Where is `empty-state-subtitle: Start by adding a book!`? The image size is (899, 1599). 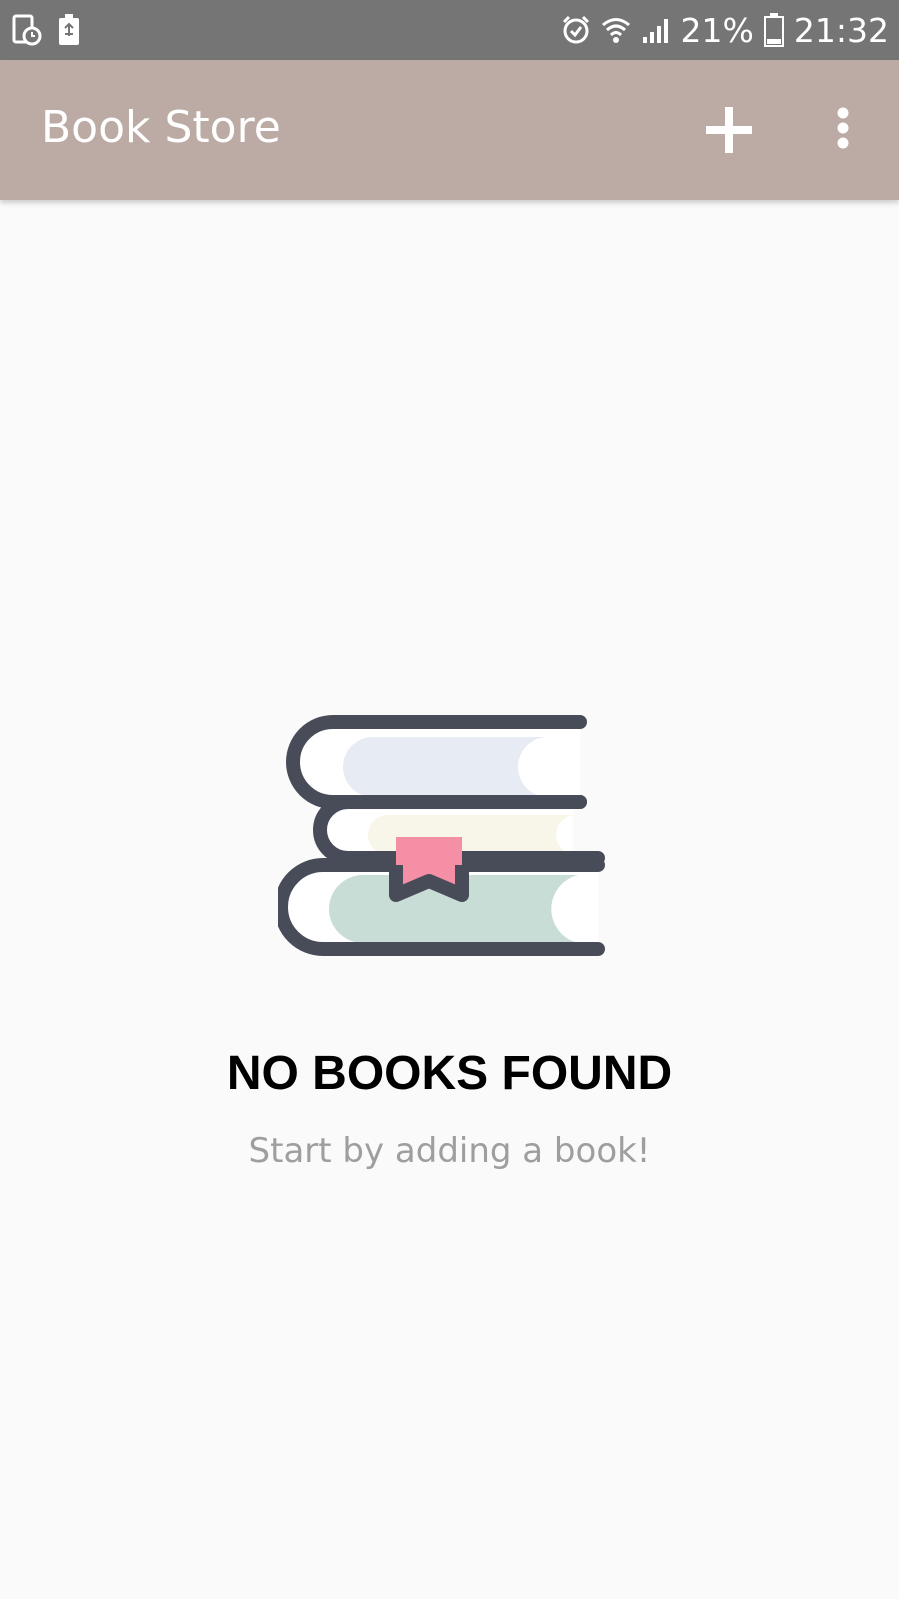 empty-state-subtitle: Start by adding a book! is located at coordinates (449, 1151).